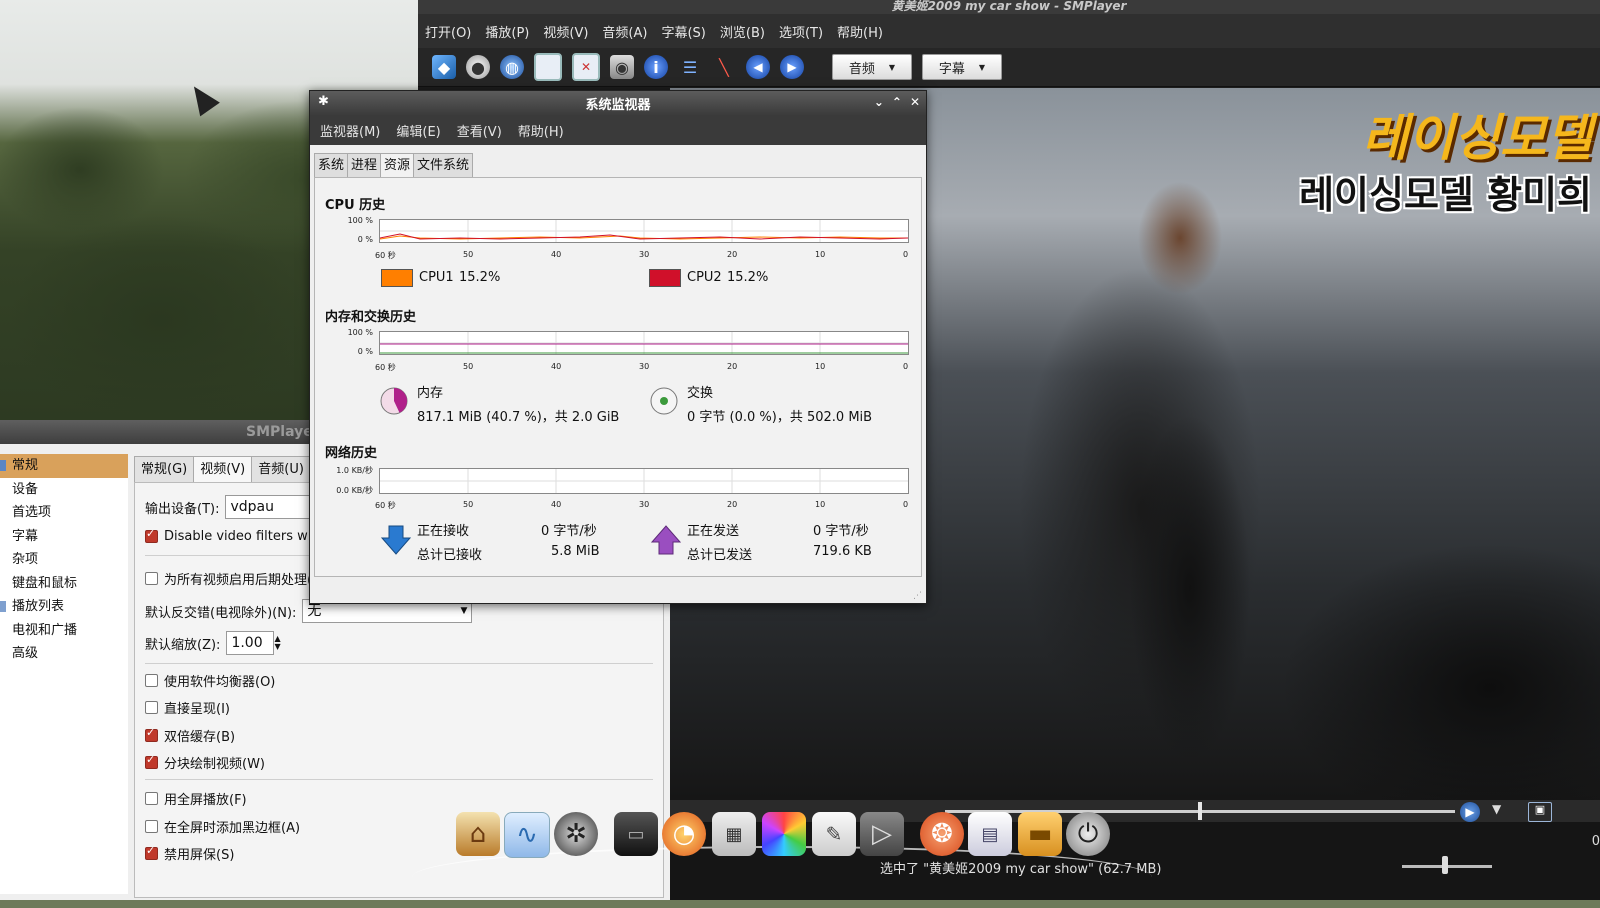 This screenshot has height=908, width=1600. Describe the element at coordinates (151, 707) in the screenshot. I see `direct-render-checkbox` at that location.